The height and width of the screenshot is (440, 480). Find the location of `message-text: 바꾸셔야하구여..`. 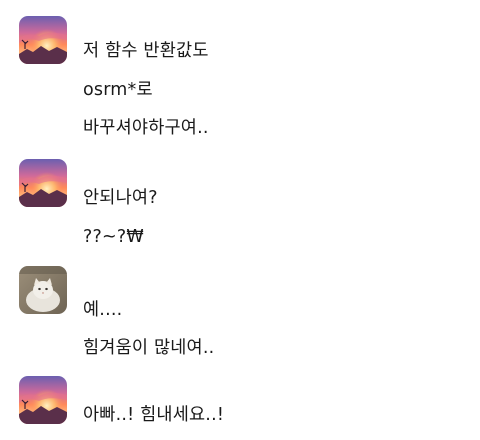

message-text: 바꾸셔야하구여.. is located at coordinates (146, 128).